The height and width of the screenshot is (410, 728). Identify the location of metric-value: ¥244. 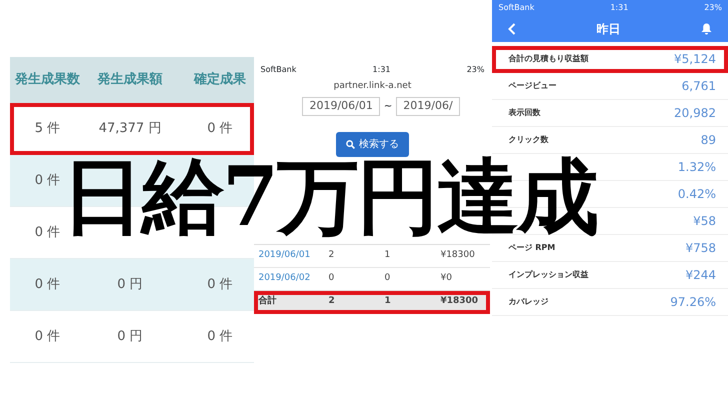
(700, 275).